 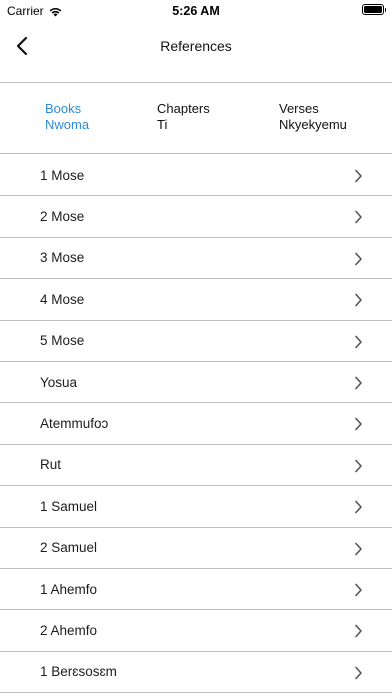 I want to click on list-item: Yosua, so click(x=196, y=383).